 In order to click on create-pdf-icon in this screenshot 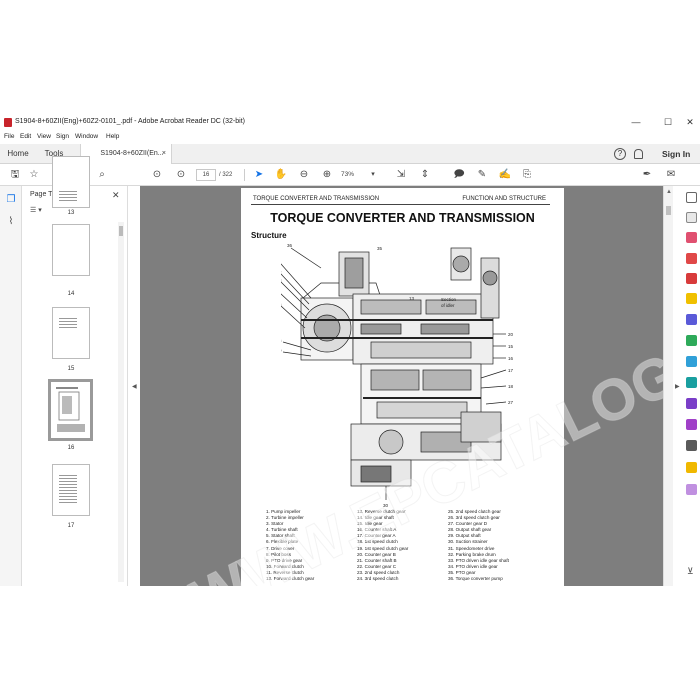, I will do `click(691, 237)`.